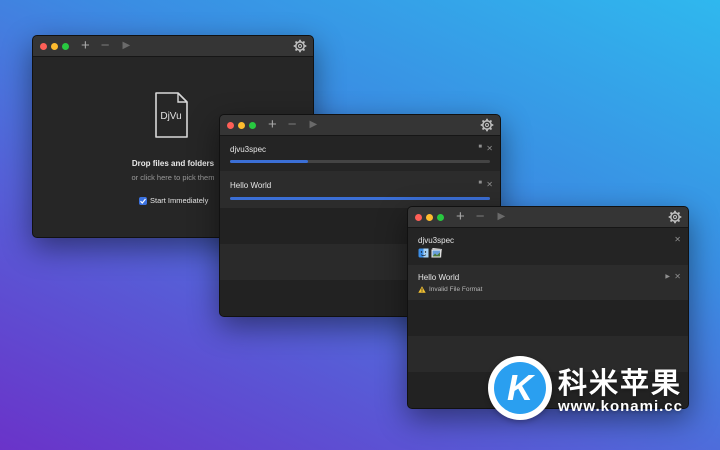 This screenshot has width=720, height=450. What do you see at coordinates (548, 246) in the screenshot?
I see `list-item: djvu3spec ✕` at bounding box center [548, 246].